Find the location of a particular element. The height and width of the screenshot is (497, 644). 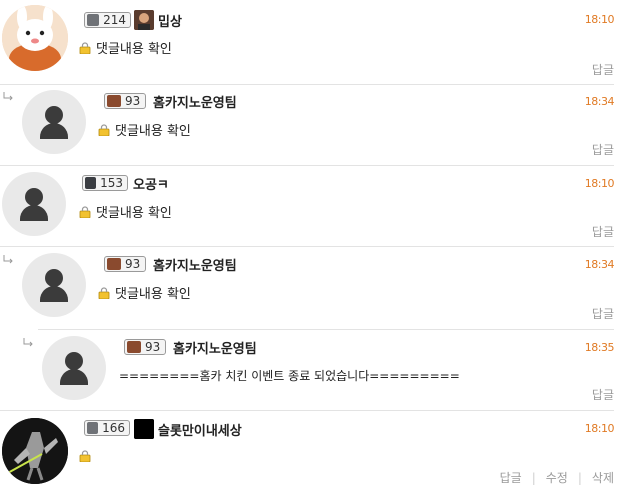

edit-button: 수정 is located at coordinates (557, 477).